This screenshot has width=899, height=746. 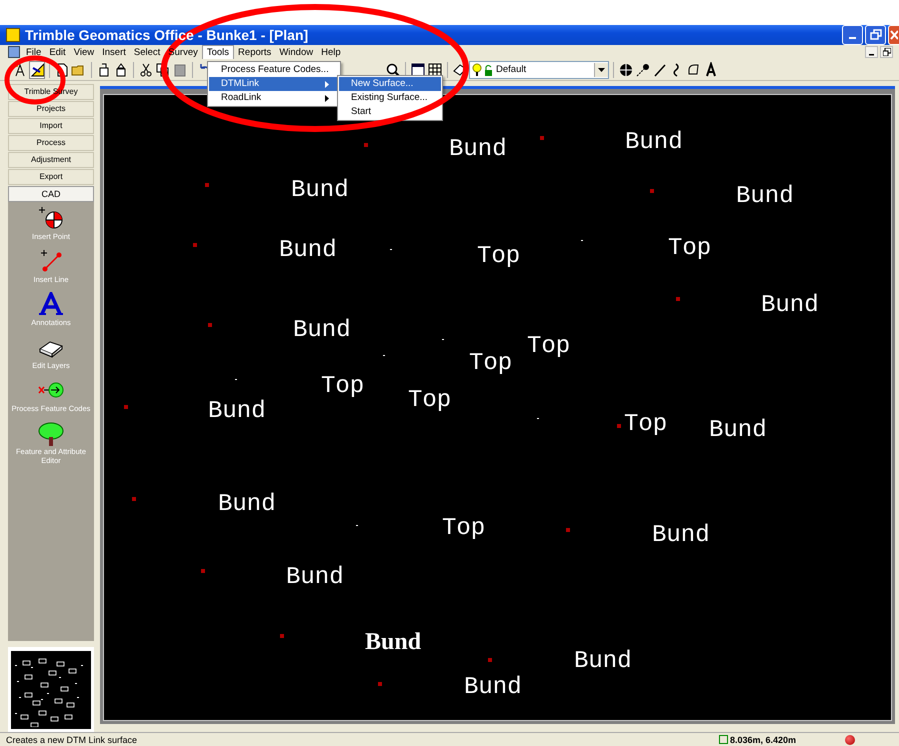 What do you see at coordinates (147, 52) in the screenshot?
I see `menu-item: Select` at bounding box center [147, 52].